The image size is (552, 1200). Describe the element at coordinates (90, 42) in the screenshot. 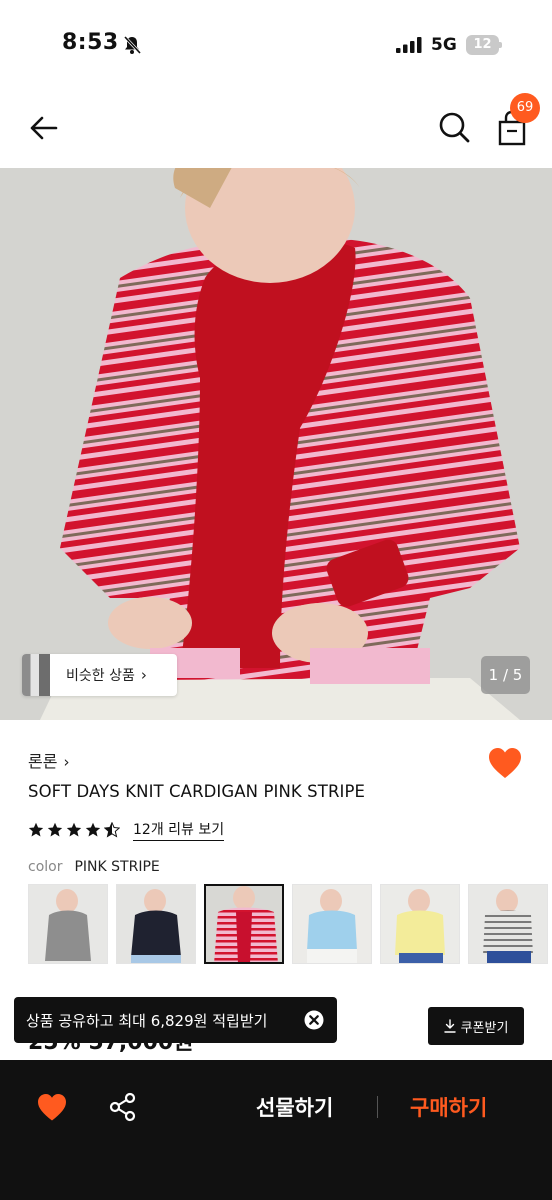

I see `status-time: 8:53` at that location.